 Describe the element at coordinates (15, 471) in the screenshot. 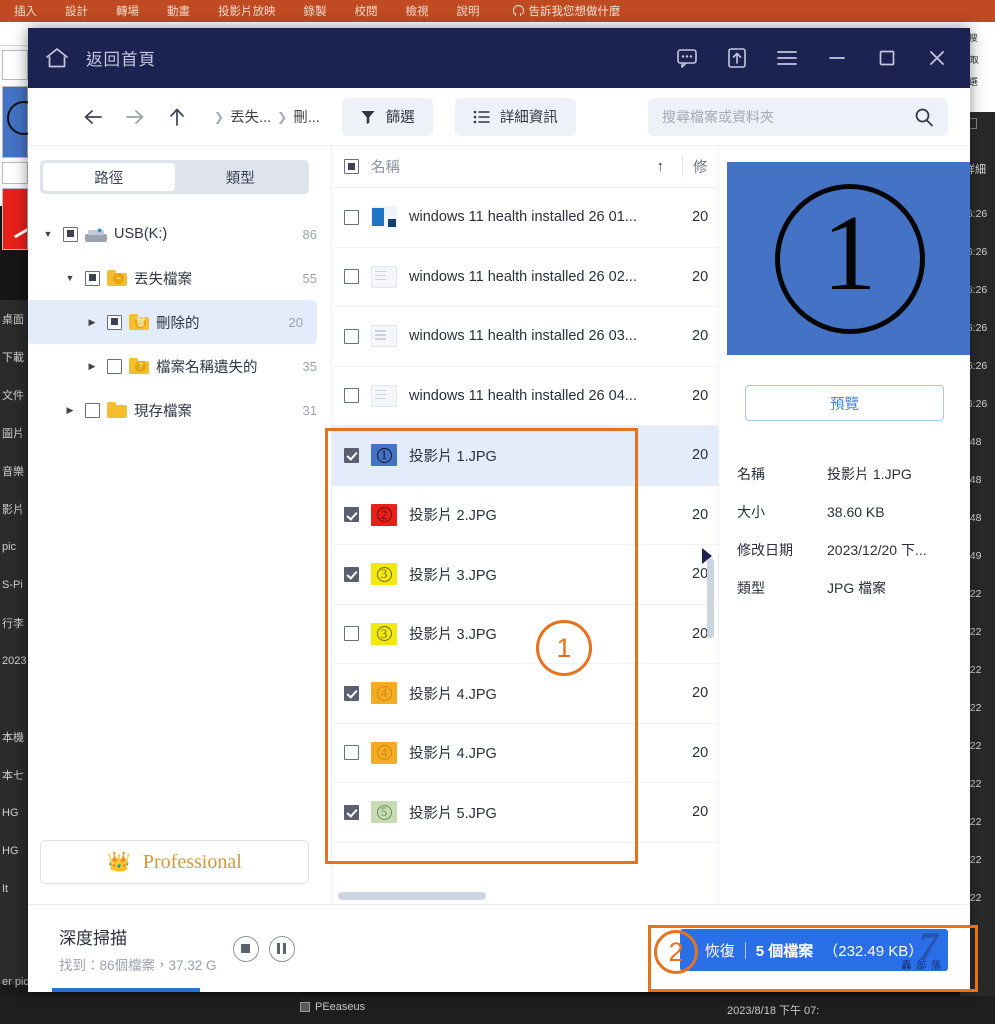

I see `bg-nav-item: 音樂` at that location.